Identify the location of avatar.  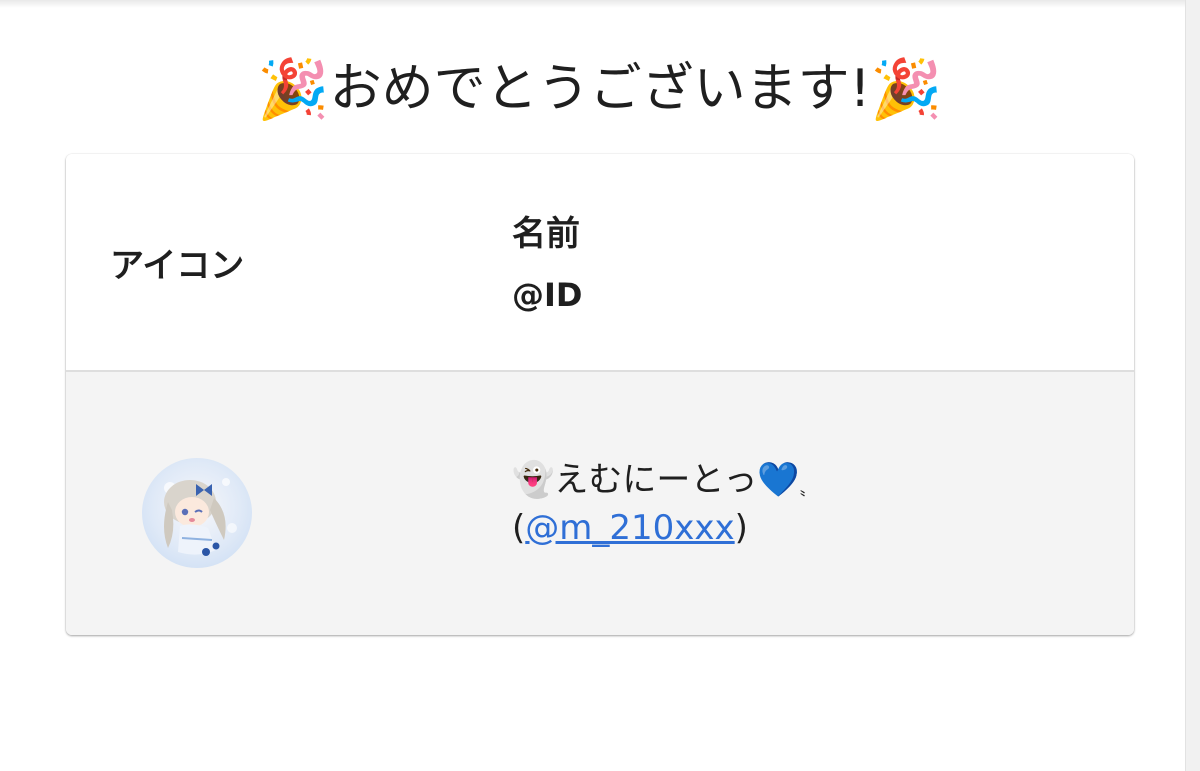
(197, 513).